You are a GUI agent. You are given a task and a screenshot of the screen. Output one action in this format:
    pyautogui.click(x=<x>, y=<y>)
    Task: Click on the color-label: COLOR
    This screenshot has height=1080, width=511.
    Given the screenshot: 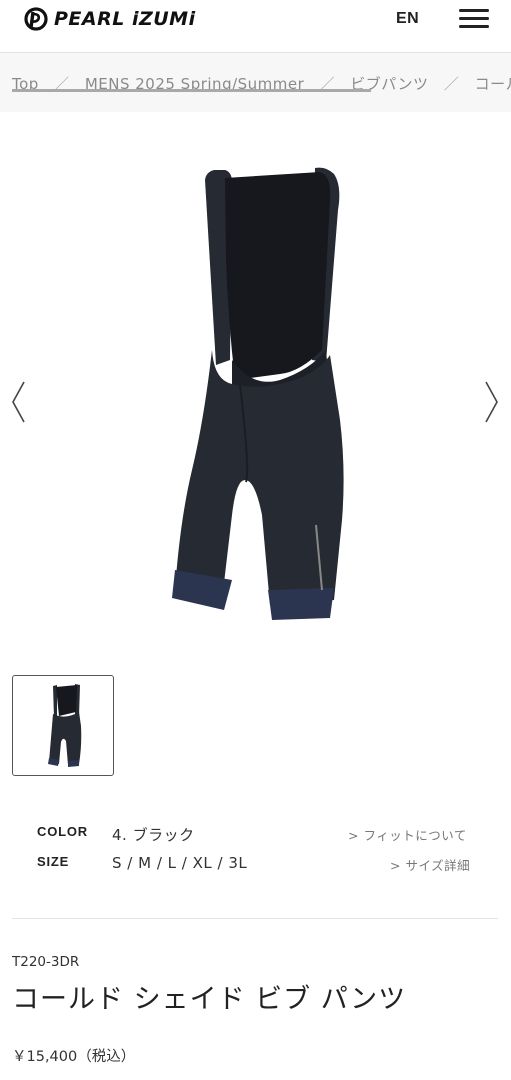 What is the action you would take?
    pyautogui.click(x=62, y=831)
    